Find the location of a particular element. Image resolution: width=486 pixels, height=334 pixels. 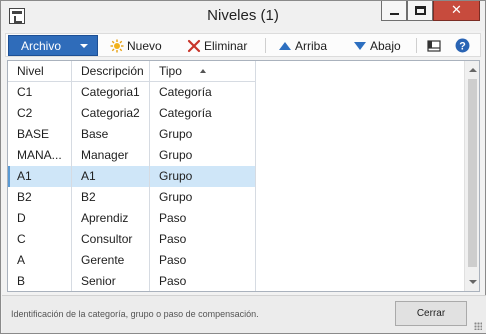

table-row: BASE Base Grupo is located at coordinates (236, 134).